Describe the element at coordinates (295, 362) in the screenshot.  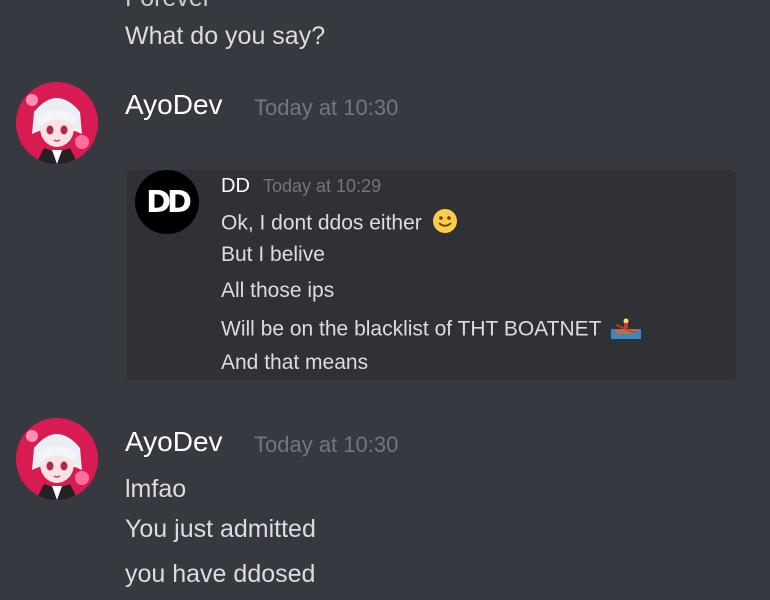
I see `quoted-line: And that means` at that location.